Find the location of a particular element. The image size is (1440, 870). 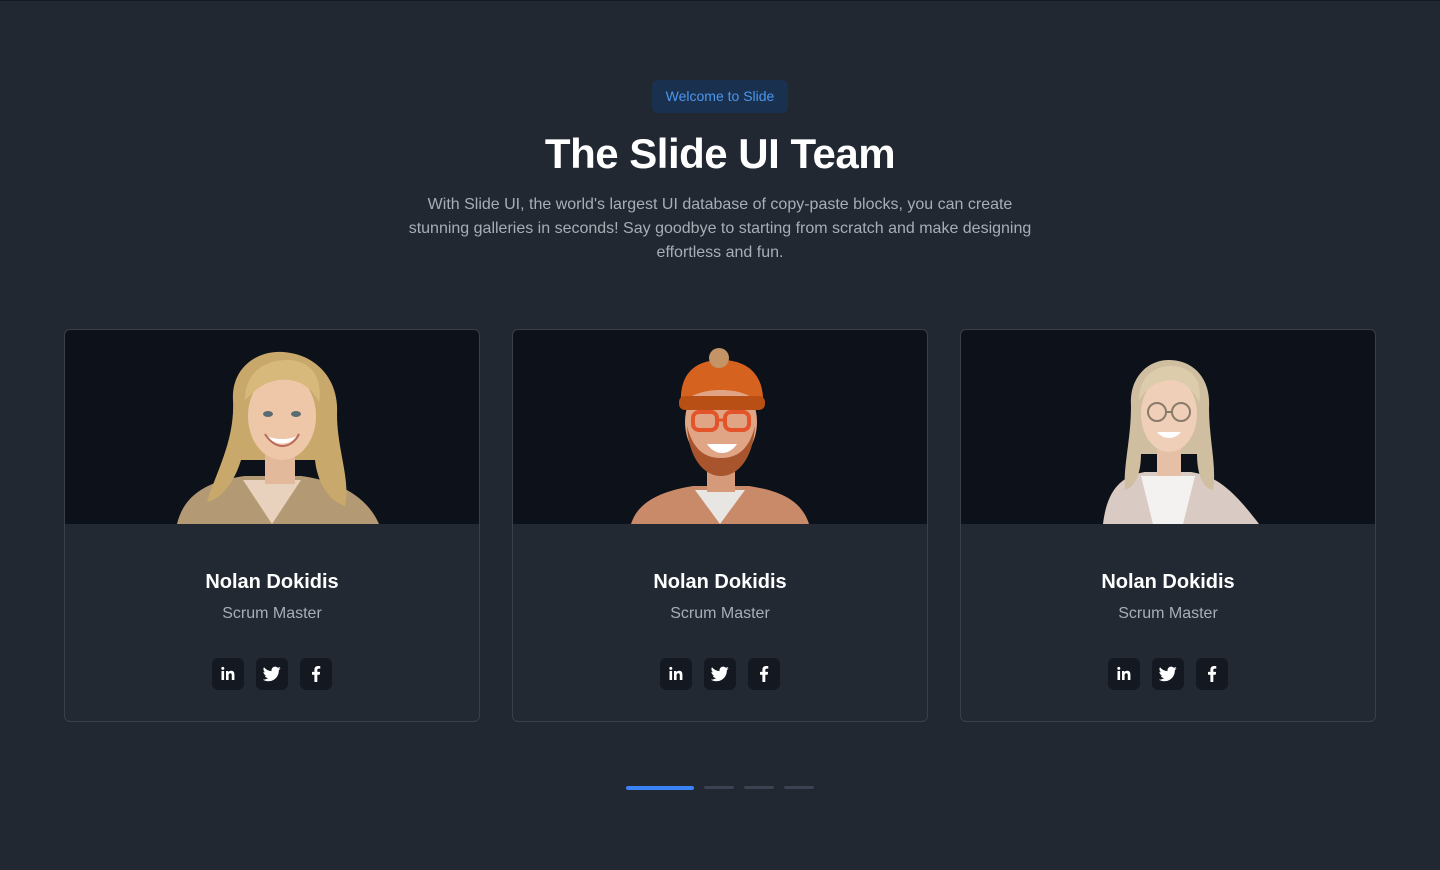

page-title: The Slide UI Team is located at coordinates (720, 153).